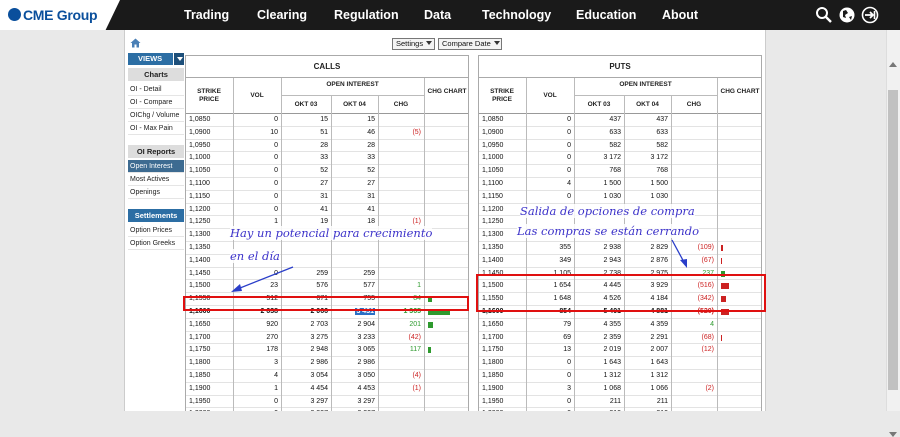  What do you see at coordinates (156, 89) in the screenshot?
I see `sidebar-item-oi-detail: OI - Detail` at bounding box center [156, 89].